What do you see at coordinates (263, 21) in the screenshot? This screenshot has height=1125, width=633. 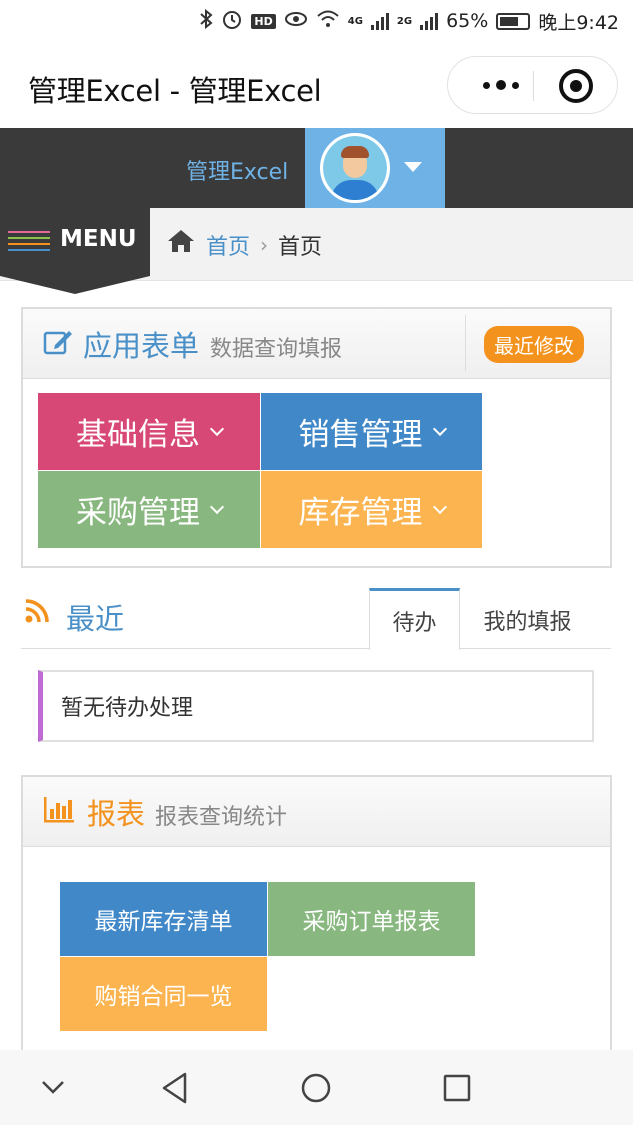 I see `hd-icon: HD` at bounding box center [263, 21].